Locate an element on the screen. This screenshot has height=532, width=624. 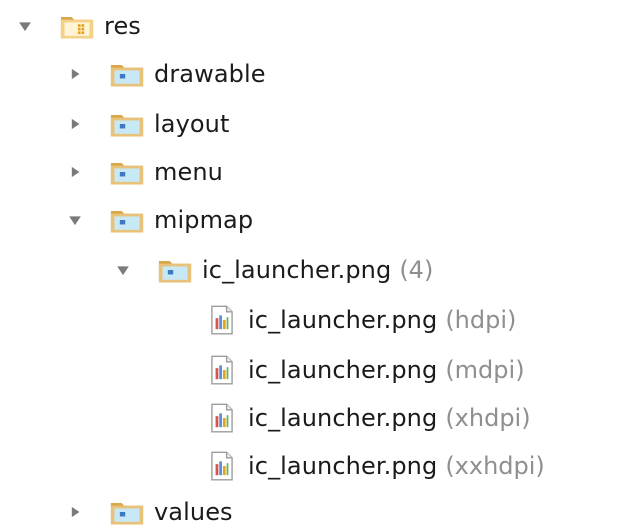
tree-node-res: res is located at coordinates (77, 26).